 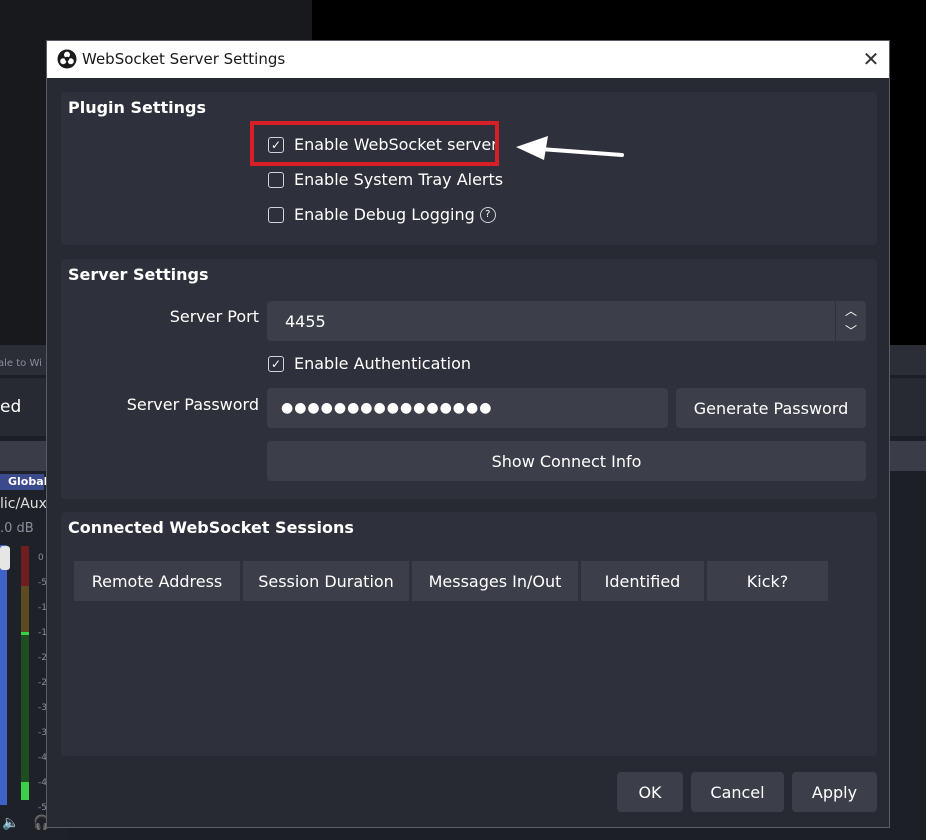 What do you see at coordinates (10, 823) in the screenshot?
I see `speaker-icon: 🔈` at bounding box center [10, 823].